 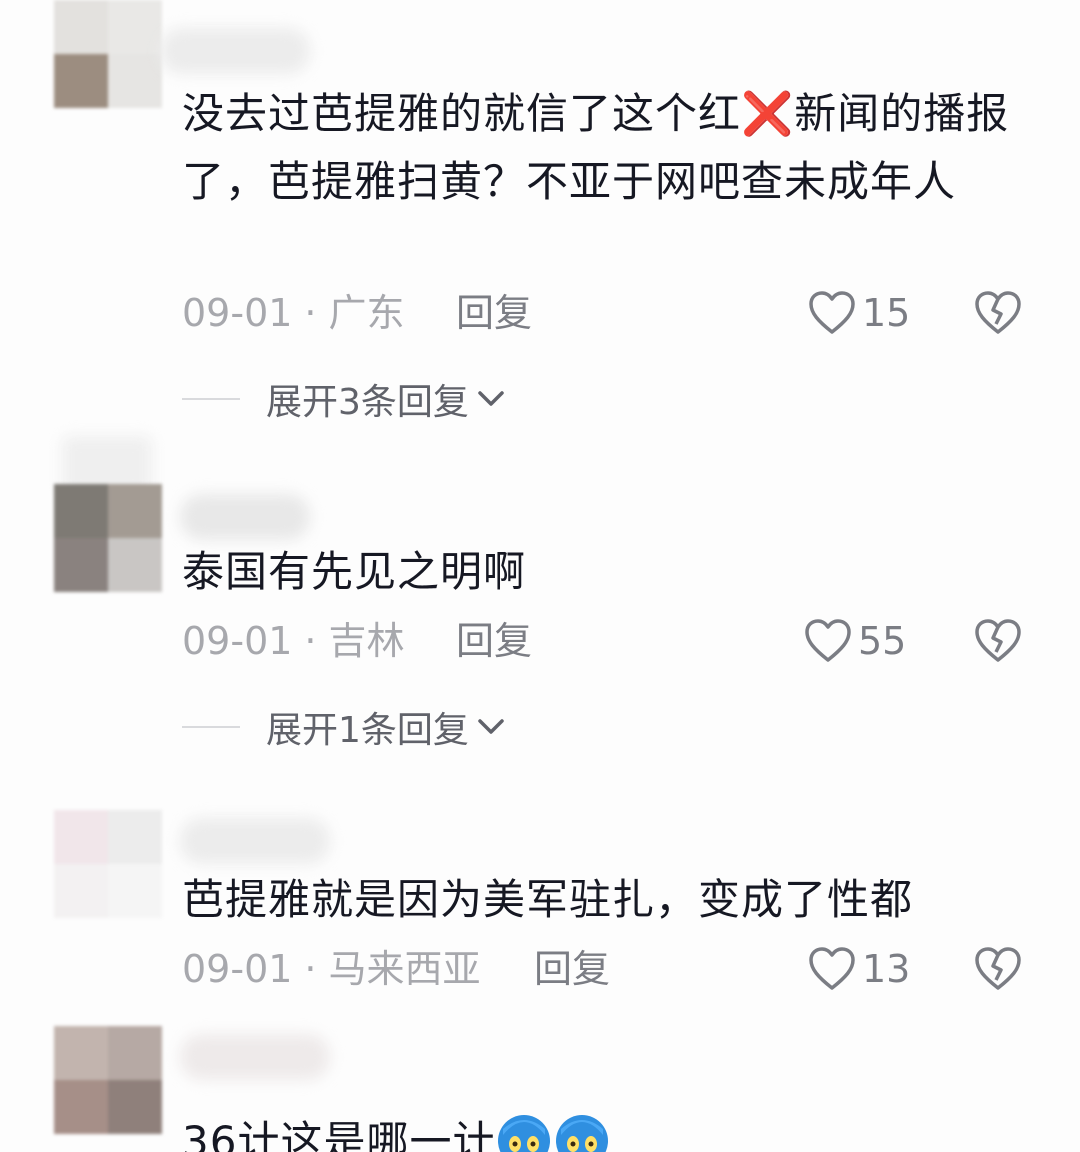 I want to click on expand-replies-label: 展开1条回复, so click(x=367, y=730).